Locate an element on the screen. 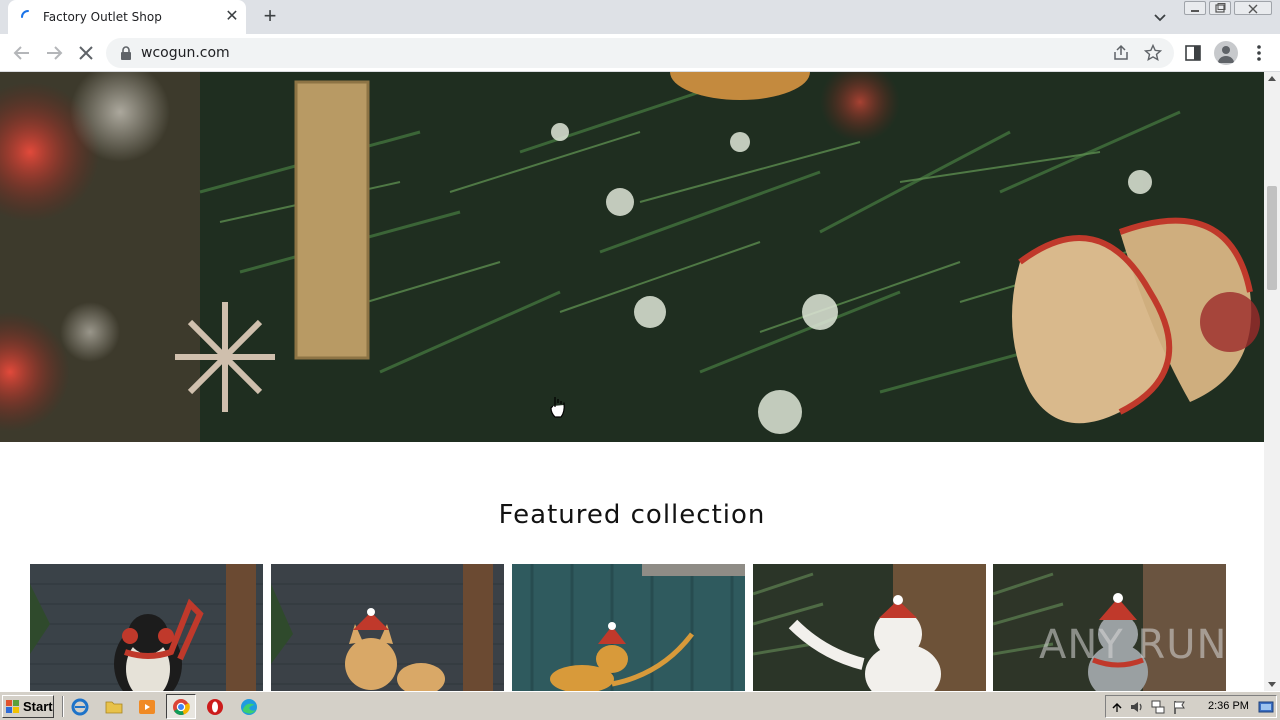 This screenshot has width=1280, height=720. minimize-button is located at coordinates (1195, 8).